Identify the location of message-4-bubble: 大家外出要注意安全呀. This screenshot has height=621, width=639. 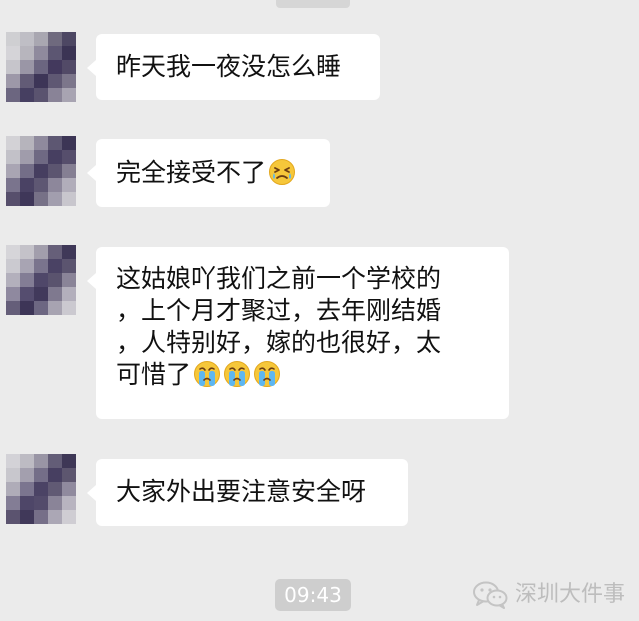
(247, 492).